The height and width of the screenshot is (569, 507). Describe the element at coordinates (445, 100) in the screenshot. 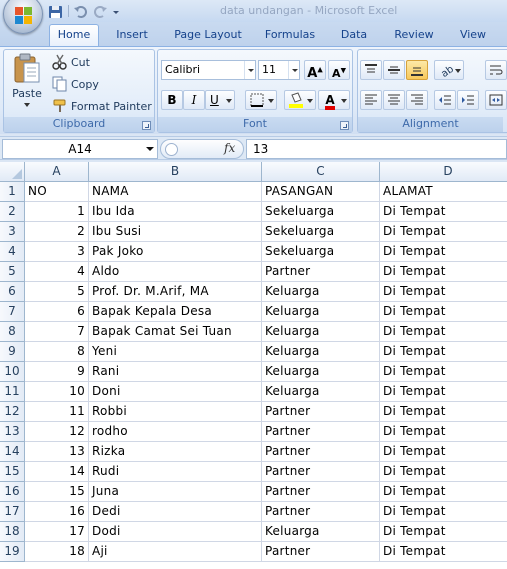

I see `decrease-indent-button` at that location.